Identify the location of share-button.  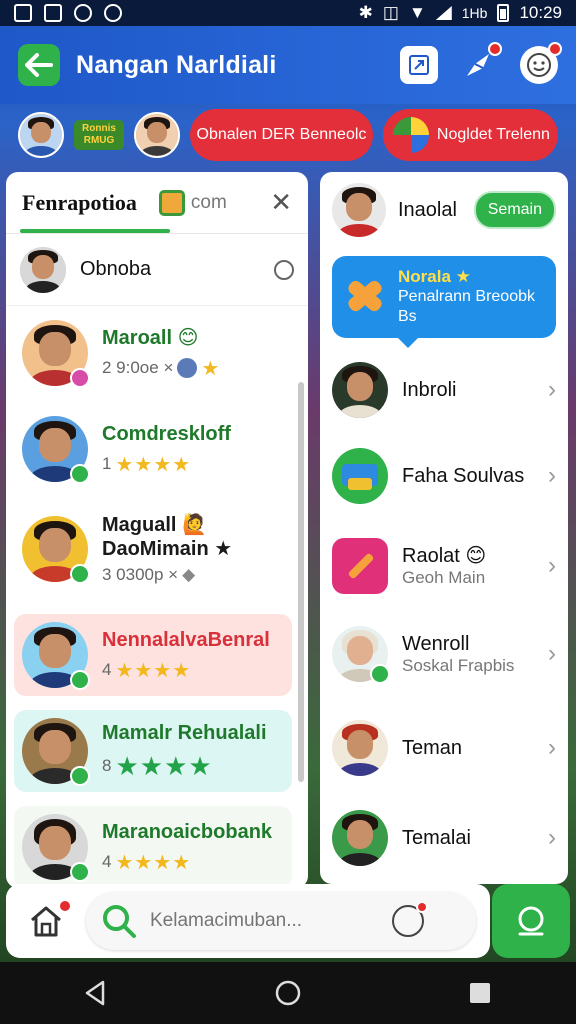
(419, 65).